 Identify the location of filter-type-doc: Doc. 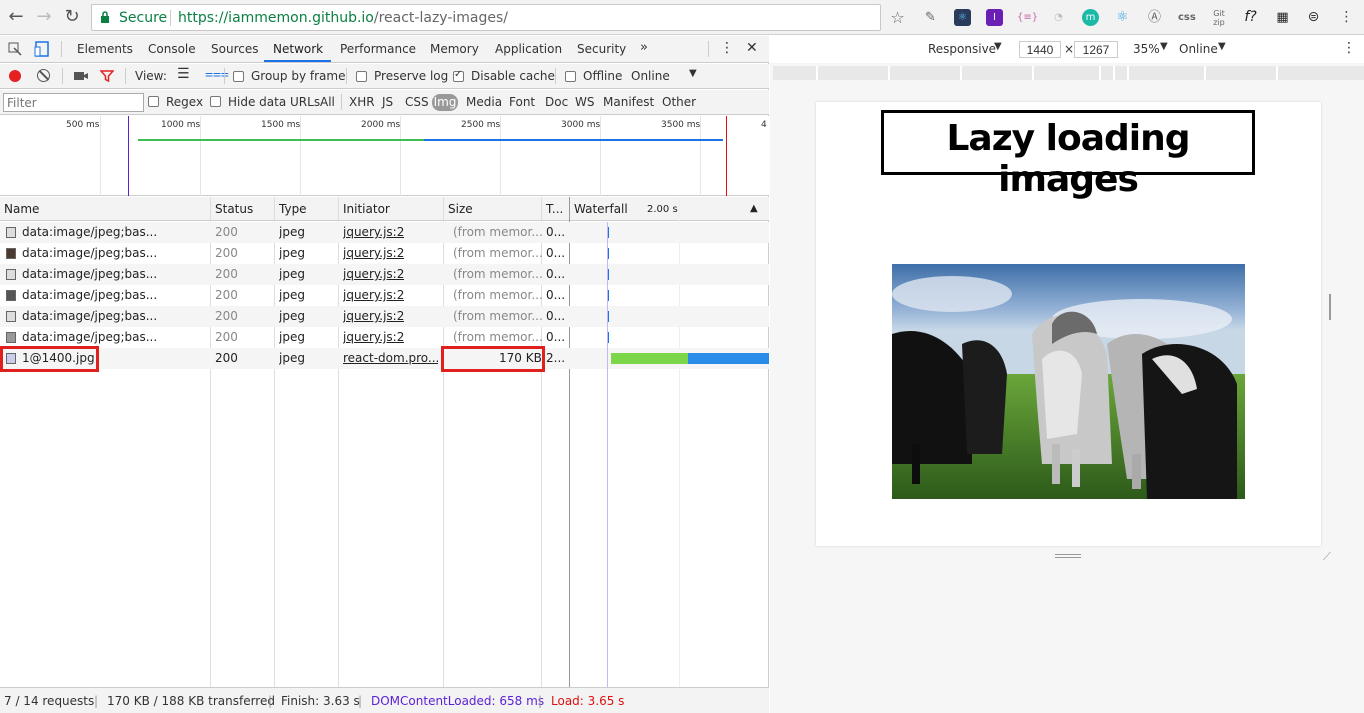
(556, 102).